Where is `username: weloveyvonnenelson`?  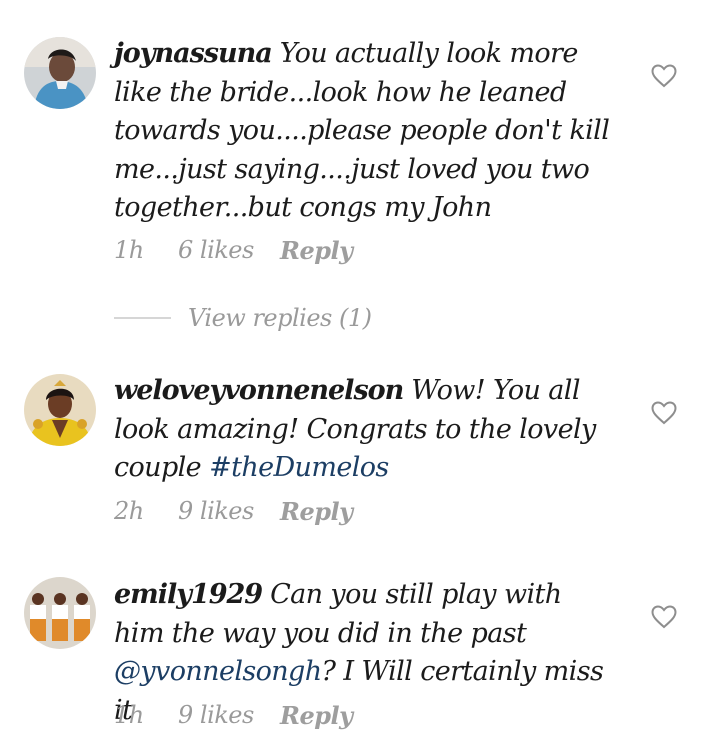 username: weloveyvonnenelson is located at coordinates (259, 390).